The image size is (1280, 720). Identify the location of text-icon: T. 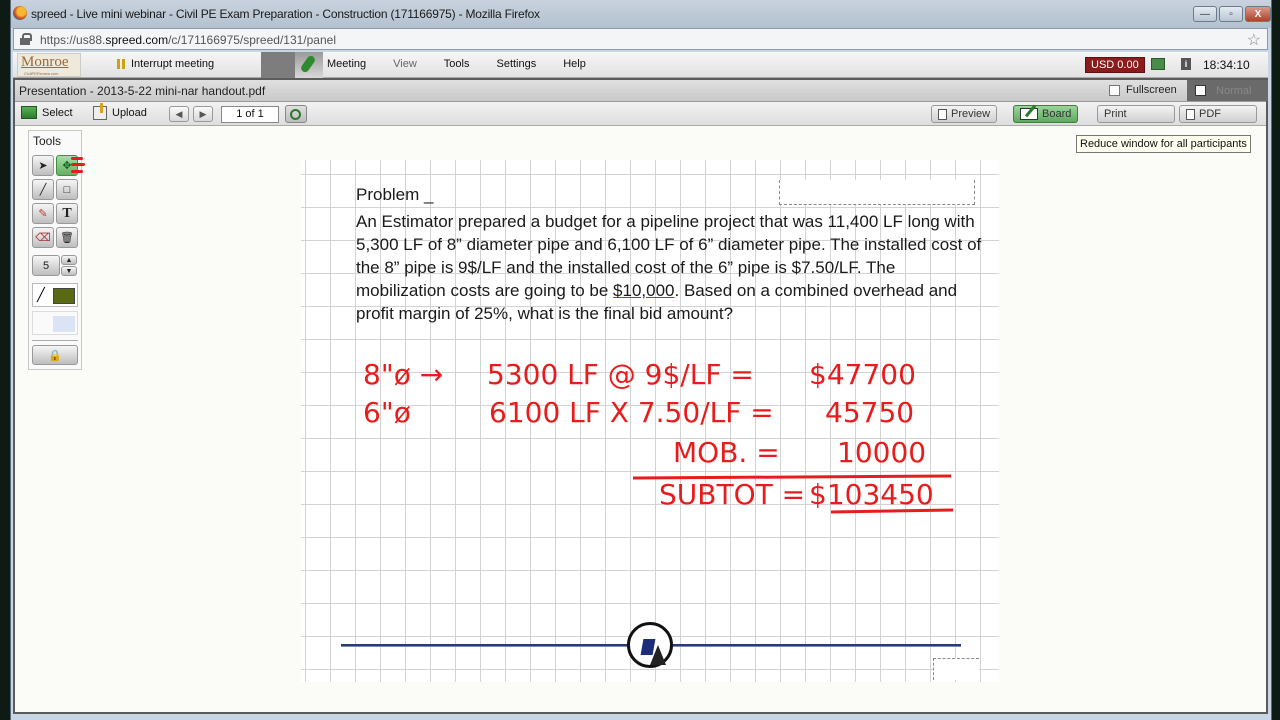
(67, 213).